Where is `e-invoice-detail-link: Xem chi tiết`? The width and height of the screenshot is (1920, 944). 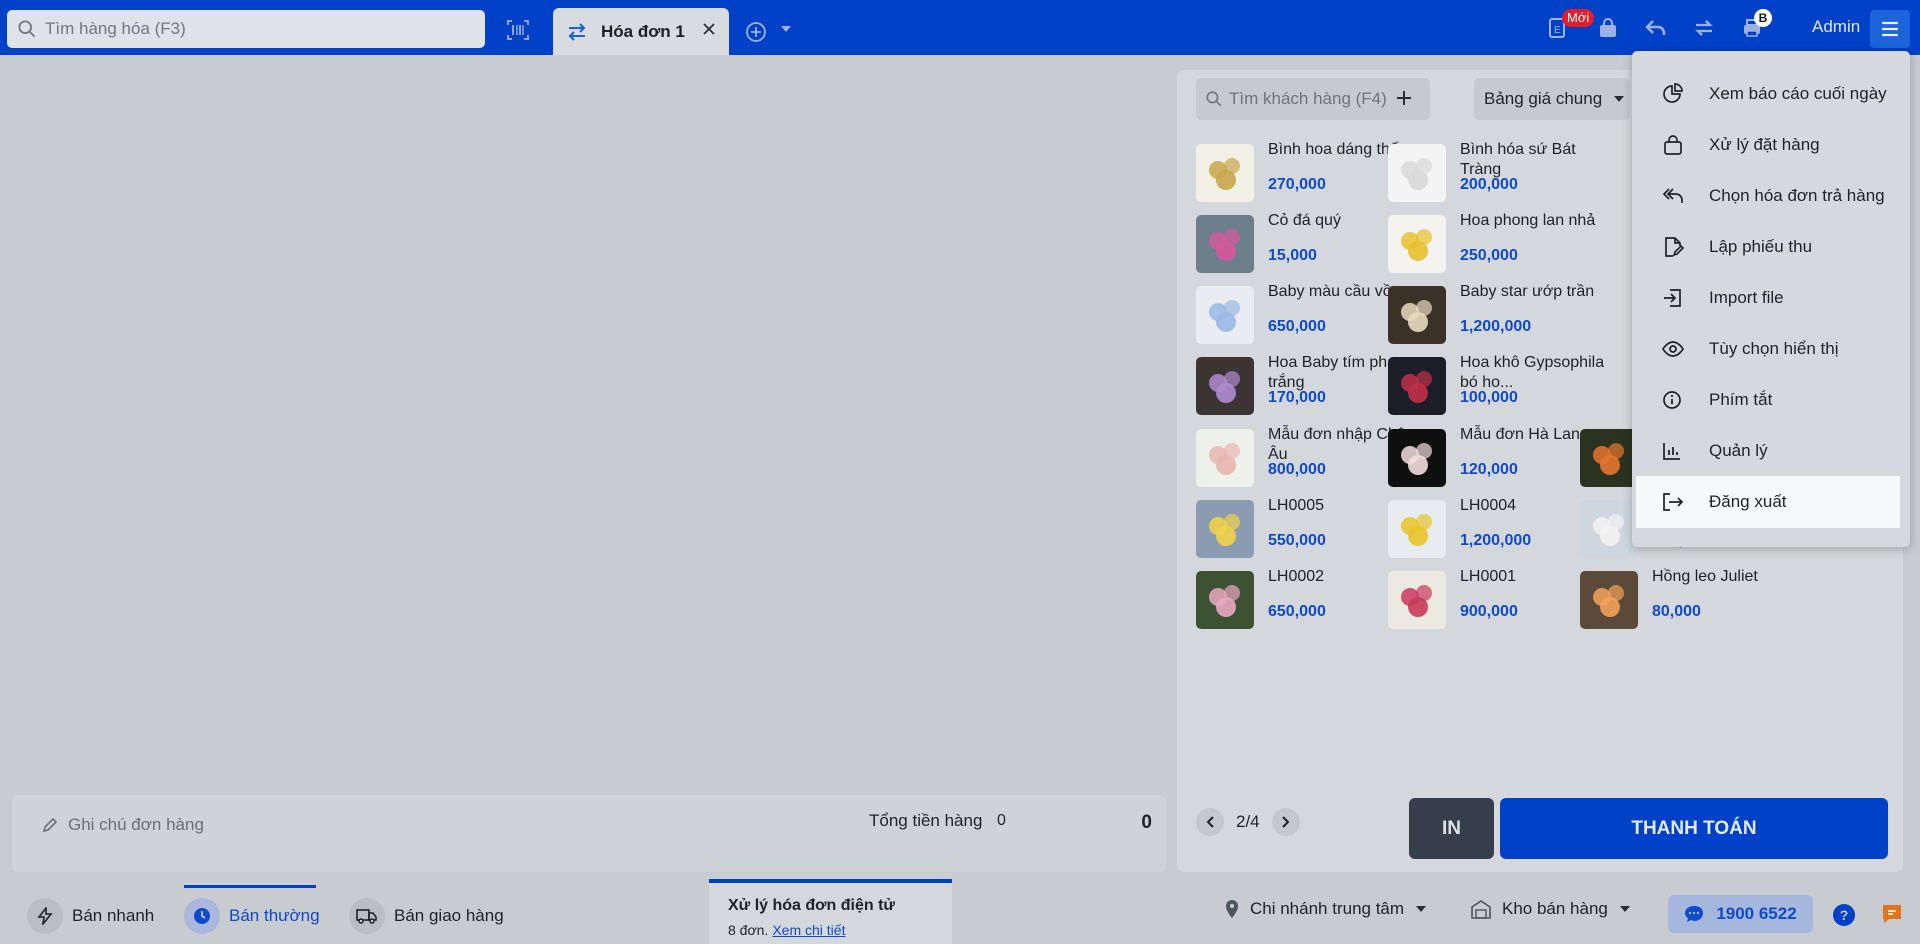 e-invoice-detail-link: Xem chi tiết is located at coordinates (808, 930).